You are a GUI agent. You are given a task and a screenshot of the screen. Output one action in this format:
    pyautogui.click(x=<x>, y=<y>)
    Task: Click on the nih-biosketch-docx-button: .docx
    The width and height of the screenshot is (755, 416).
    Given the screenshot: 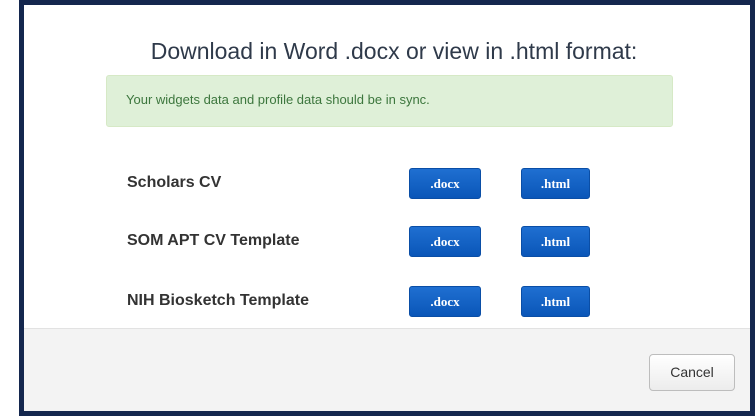 What is the action you would take?
    pyautogui.click(x=445, y=301)
    